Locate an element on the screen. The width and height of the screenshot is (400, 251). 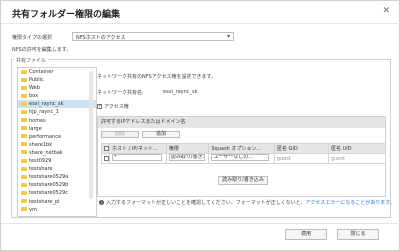
col-permission: 権限 is located at coordinates (187, 148).